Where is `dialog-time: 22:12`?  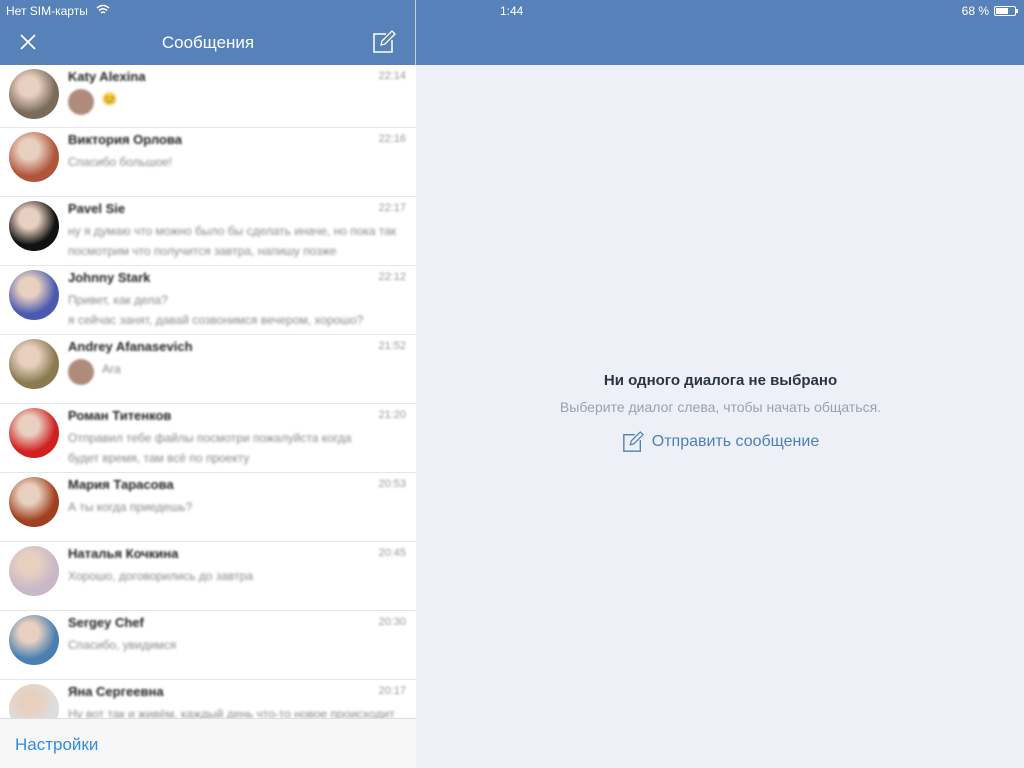
dialog-time: 22:12 is located at coordinates (392, 277).